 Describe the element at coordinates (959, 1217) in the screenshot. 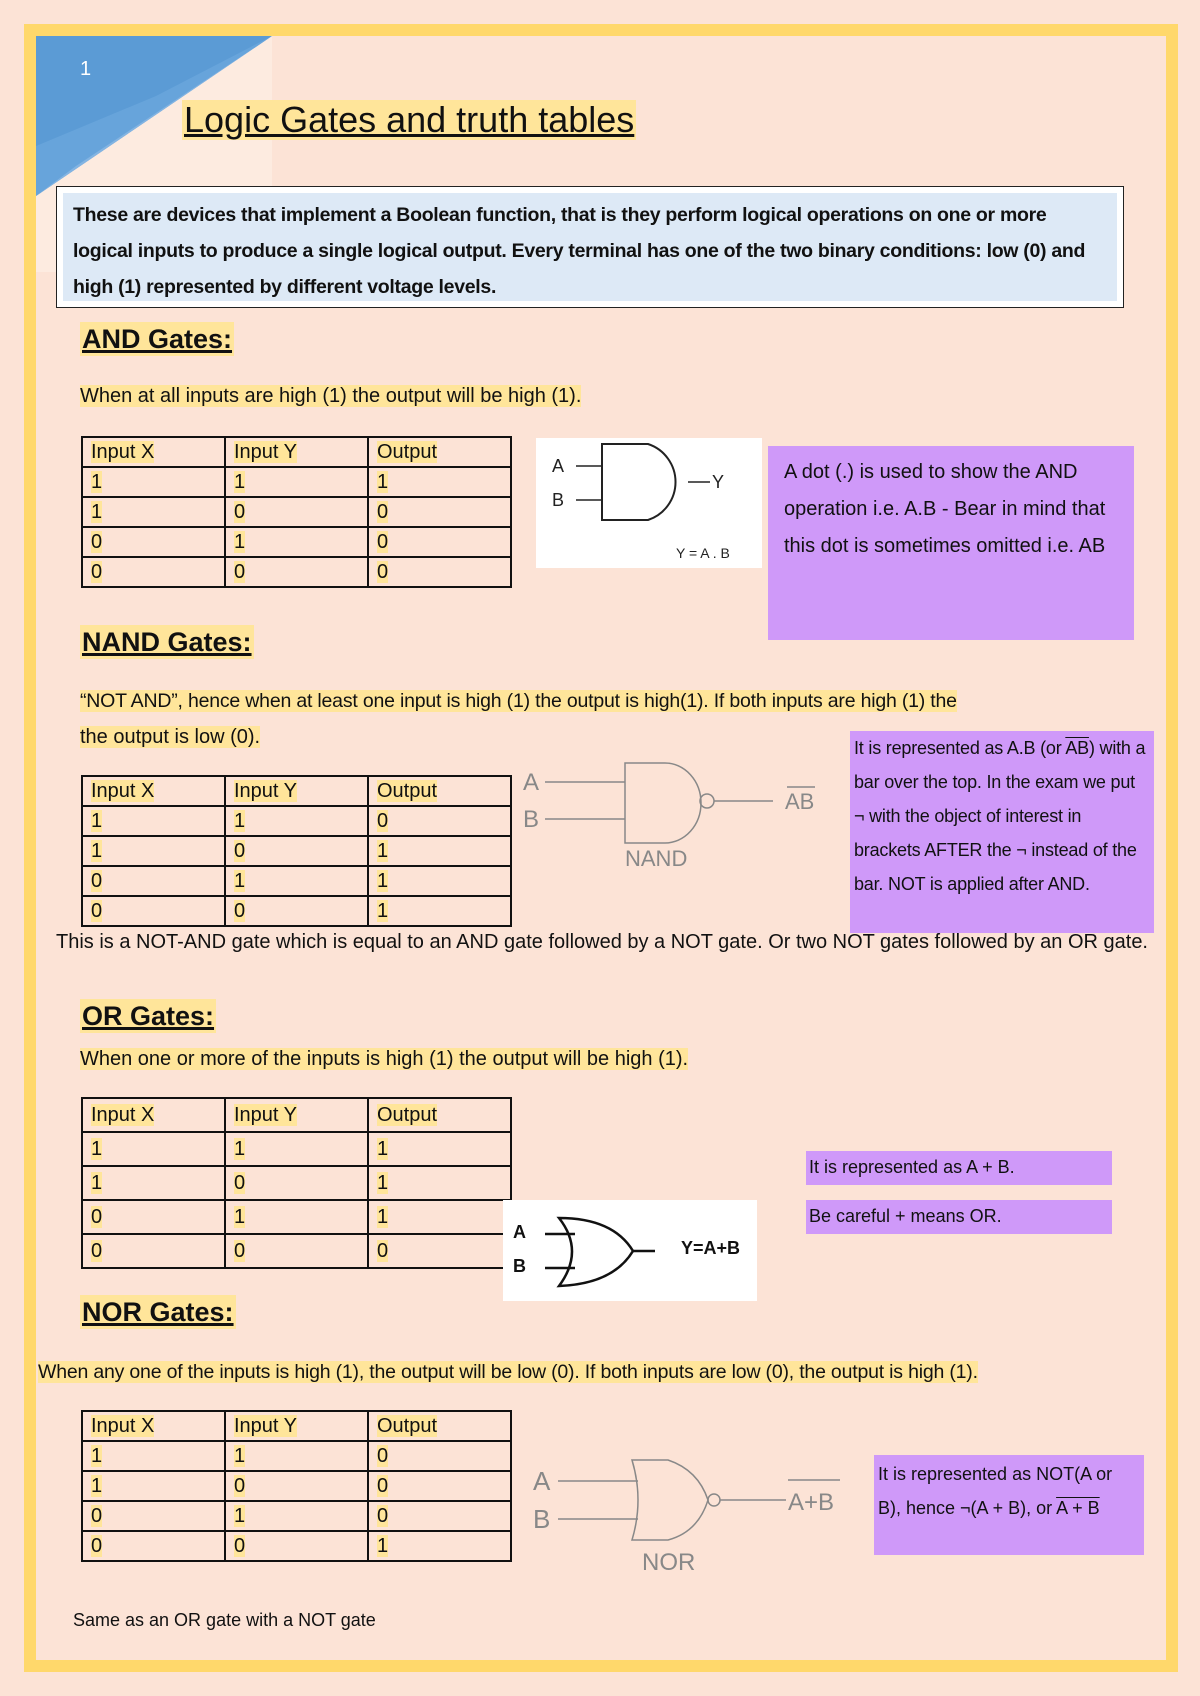

I see `or-note-2: Be careful + means OR.` at that location.